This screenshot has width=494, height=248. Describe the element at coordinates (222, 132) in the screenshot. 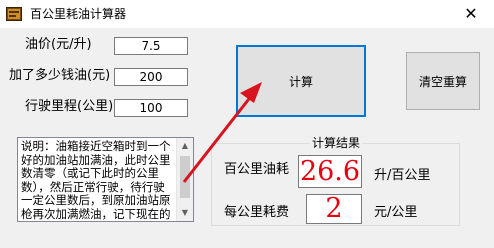

I see `annotation-arrow-icon` at that location.